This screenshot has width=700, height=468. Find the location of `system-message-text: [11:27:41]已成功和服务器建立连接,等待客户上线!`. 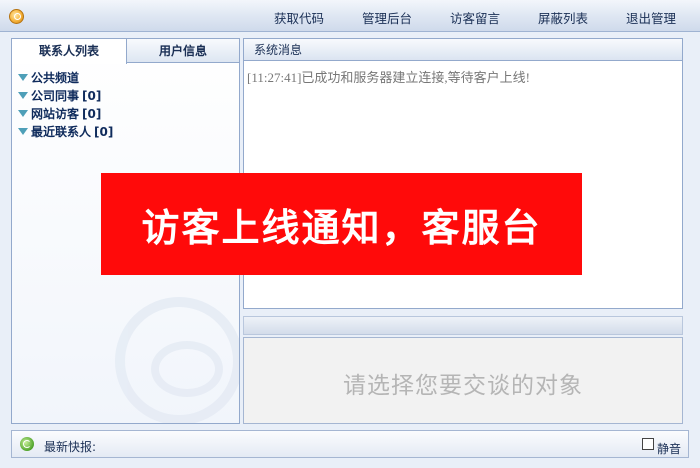

system-message-text: [11:27:41]已成功和服务器建立连接,等待客户上线! is located at coordinates (388, 77).